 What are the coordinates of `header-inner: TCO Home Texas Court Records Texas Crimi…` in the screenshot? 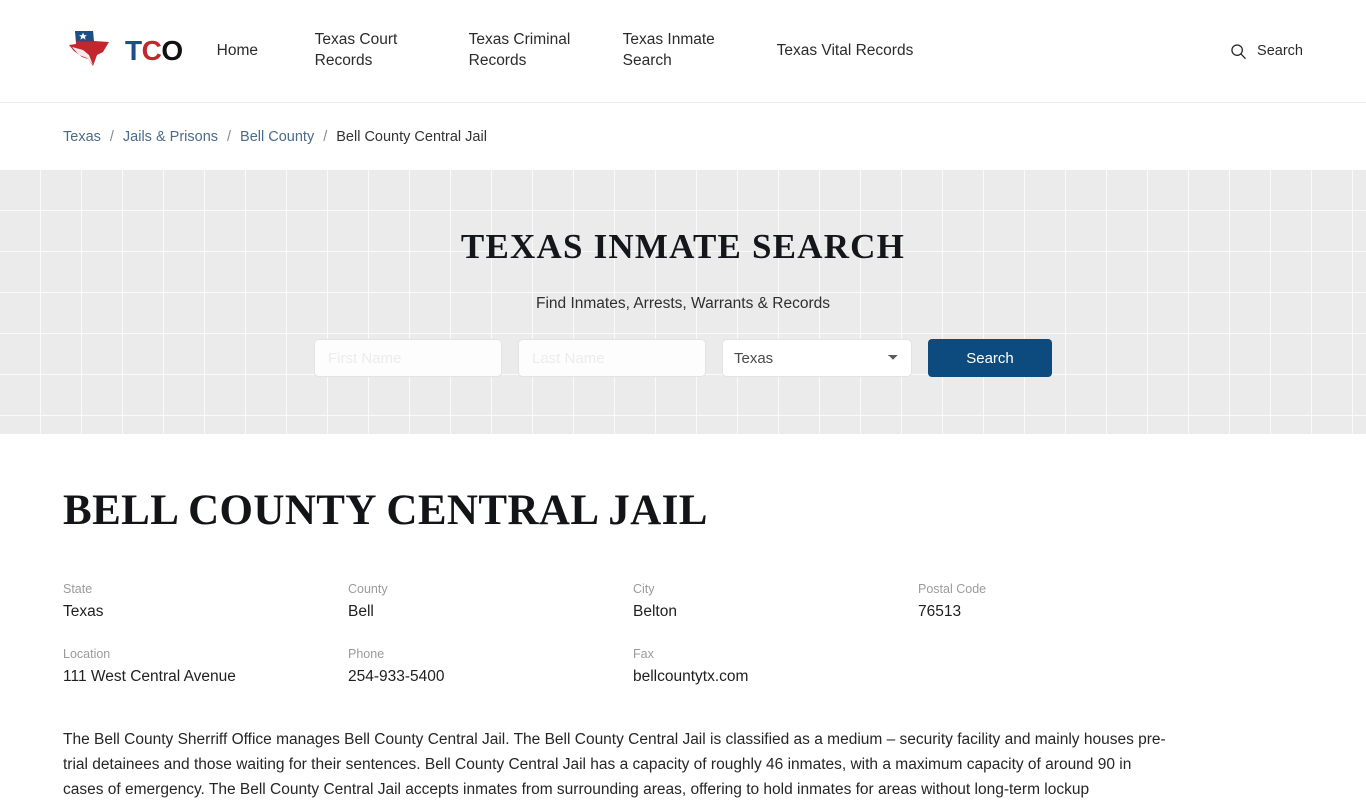 It's located at (683, 51).